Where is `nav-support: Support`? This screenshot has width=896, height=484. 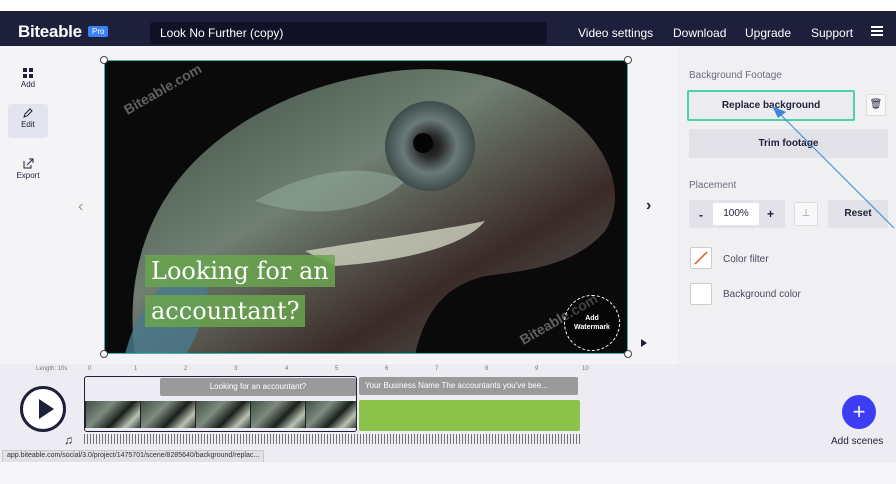 nav-support: Support is located at coordinates (832, 33).